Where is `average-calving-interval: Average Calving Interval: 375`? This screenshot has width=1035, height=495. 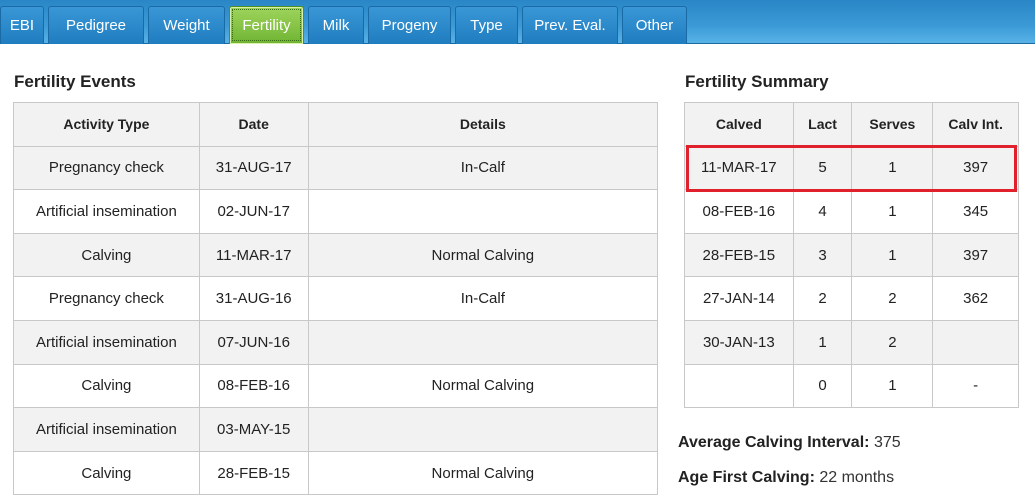
average-calving-interval: Average Calving Interval: 375 is located at coordinates (789, 443).